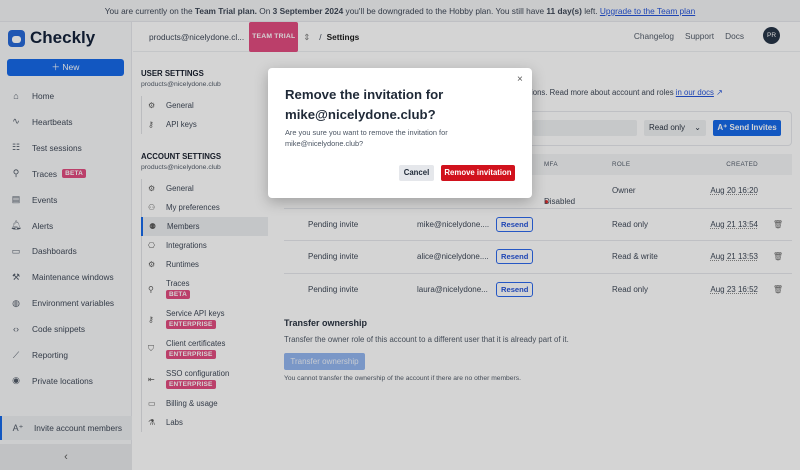  Describe the element at coordinates (478, 173) in the screenshot. I see `remove-invitation-button: Remove invitation` at that location.